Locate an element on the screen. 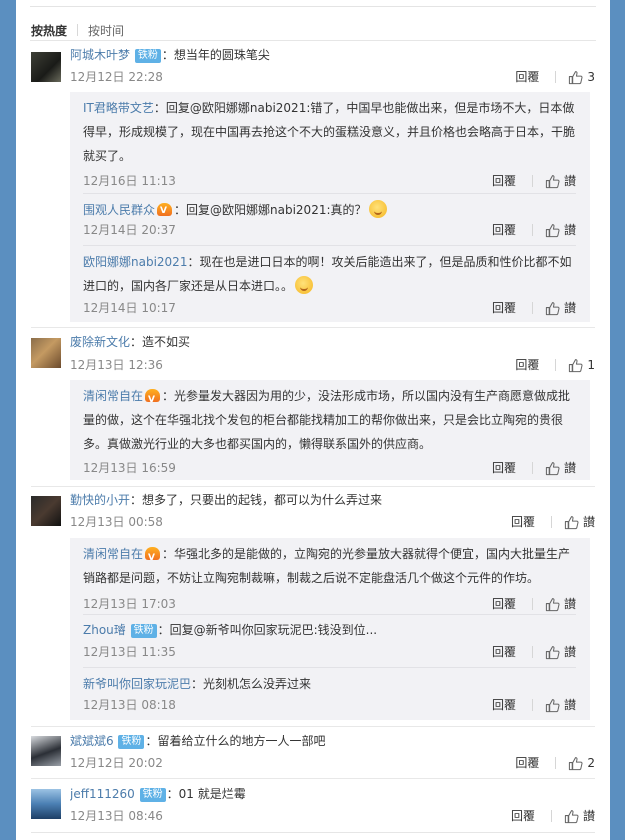 Image resolution: width=625 pixels, height=840 pixels. comment-text: ：造不如买 is located at coordinates (160, 342).